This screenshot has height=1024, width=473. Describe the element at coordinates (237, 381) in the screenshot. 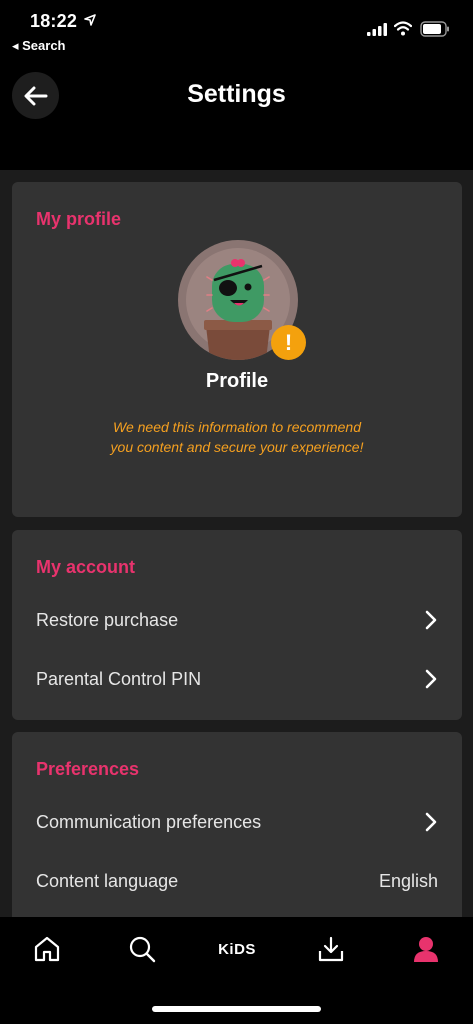

I see `profile-name: Profile` at that location.